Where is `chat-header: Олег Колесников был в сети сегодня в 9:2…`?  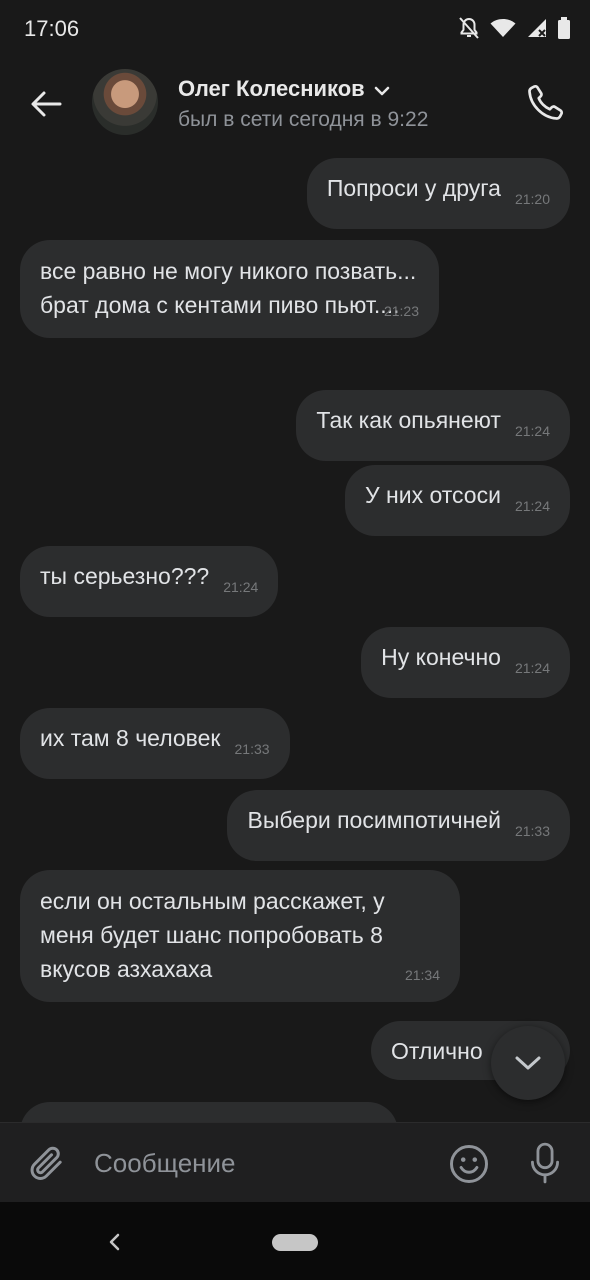
chat-header: Олег Колесников был в сети сегодня в 9:2… is located at coordinates (295, 105).